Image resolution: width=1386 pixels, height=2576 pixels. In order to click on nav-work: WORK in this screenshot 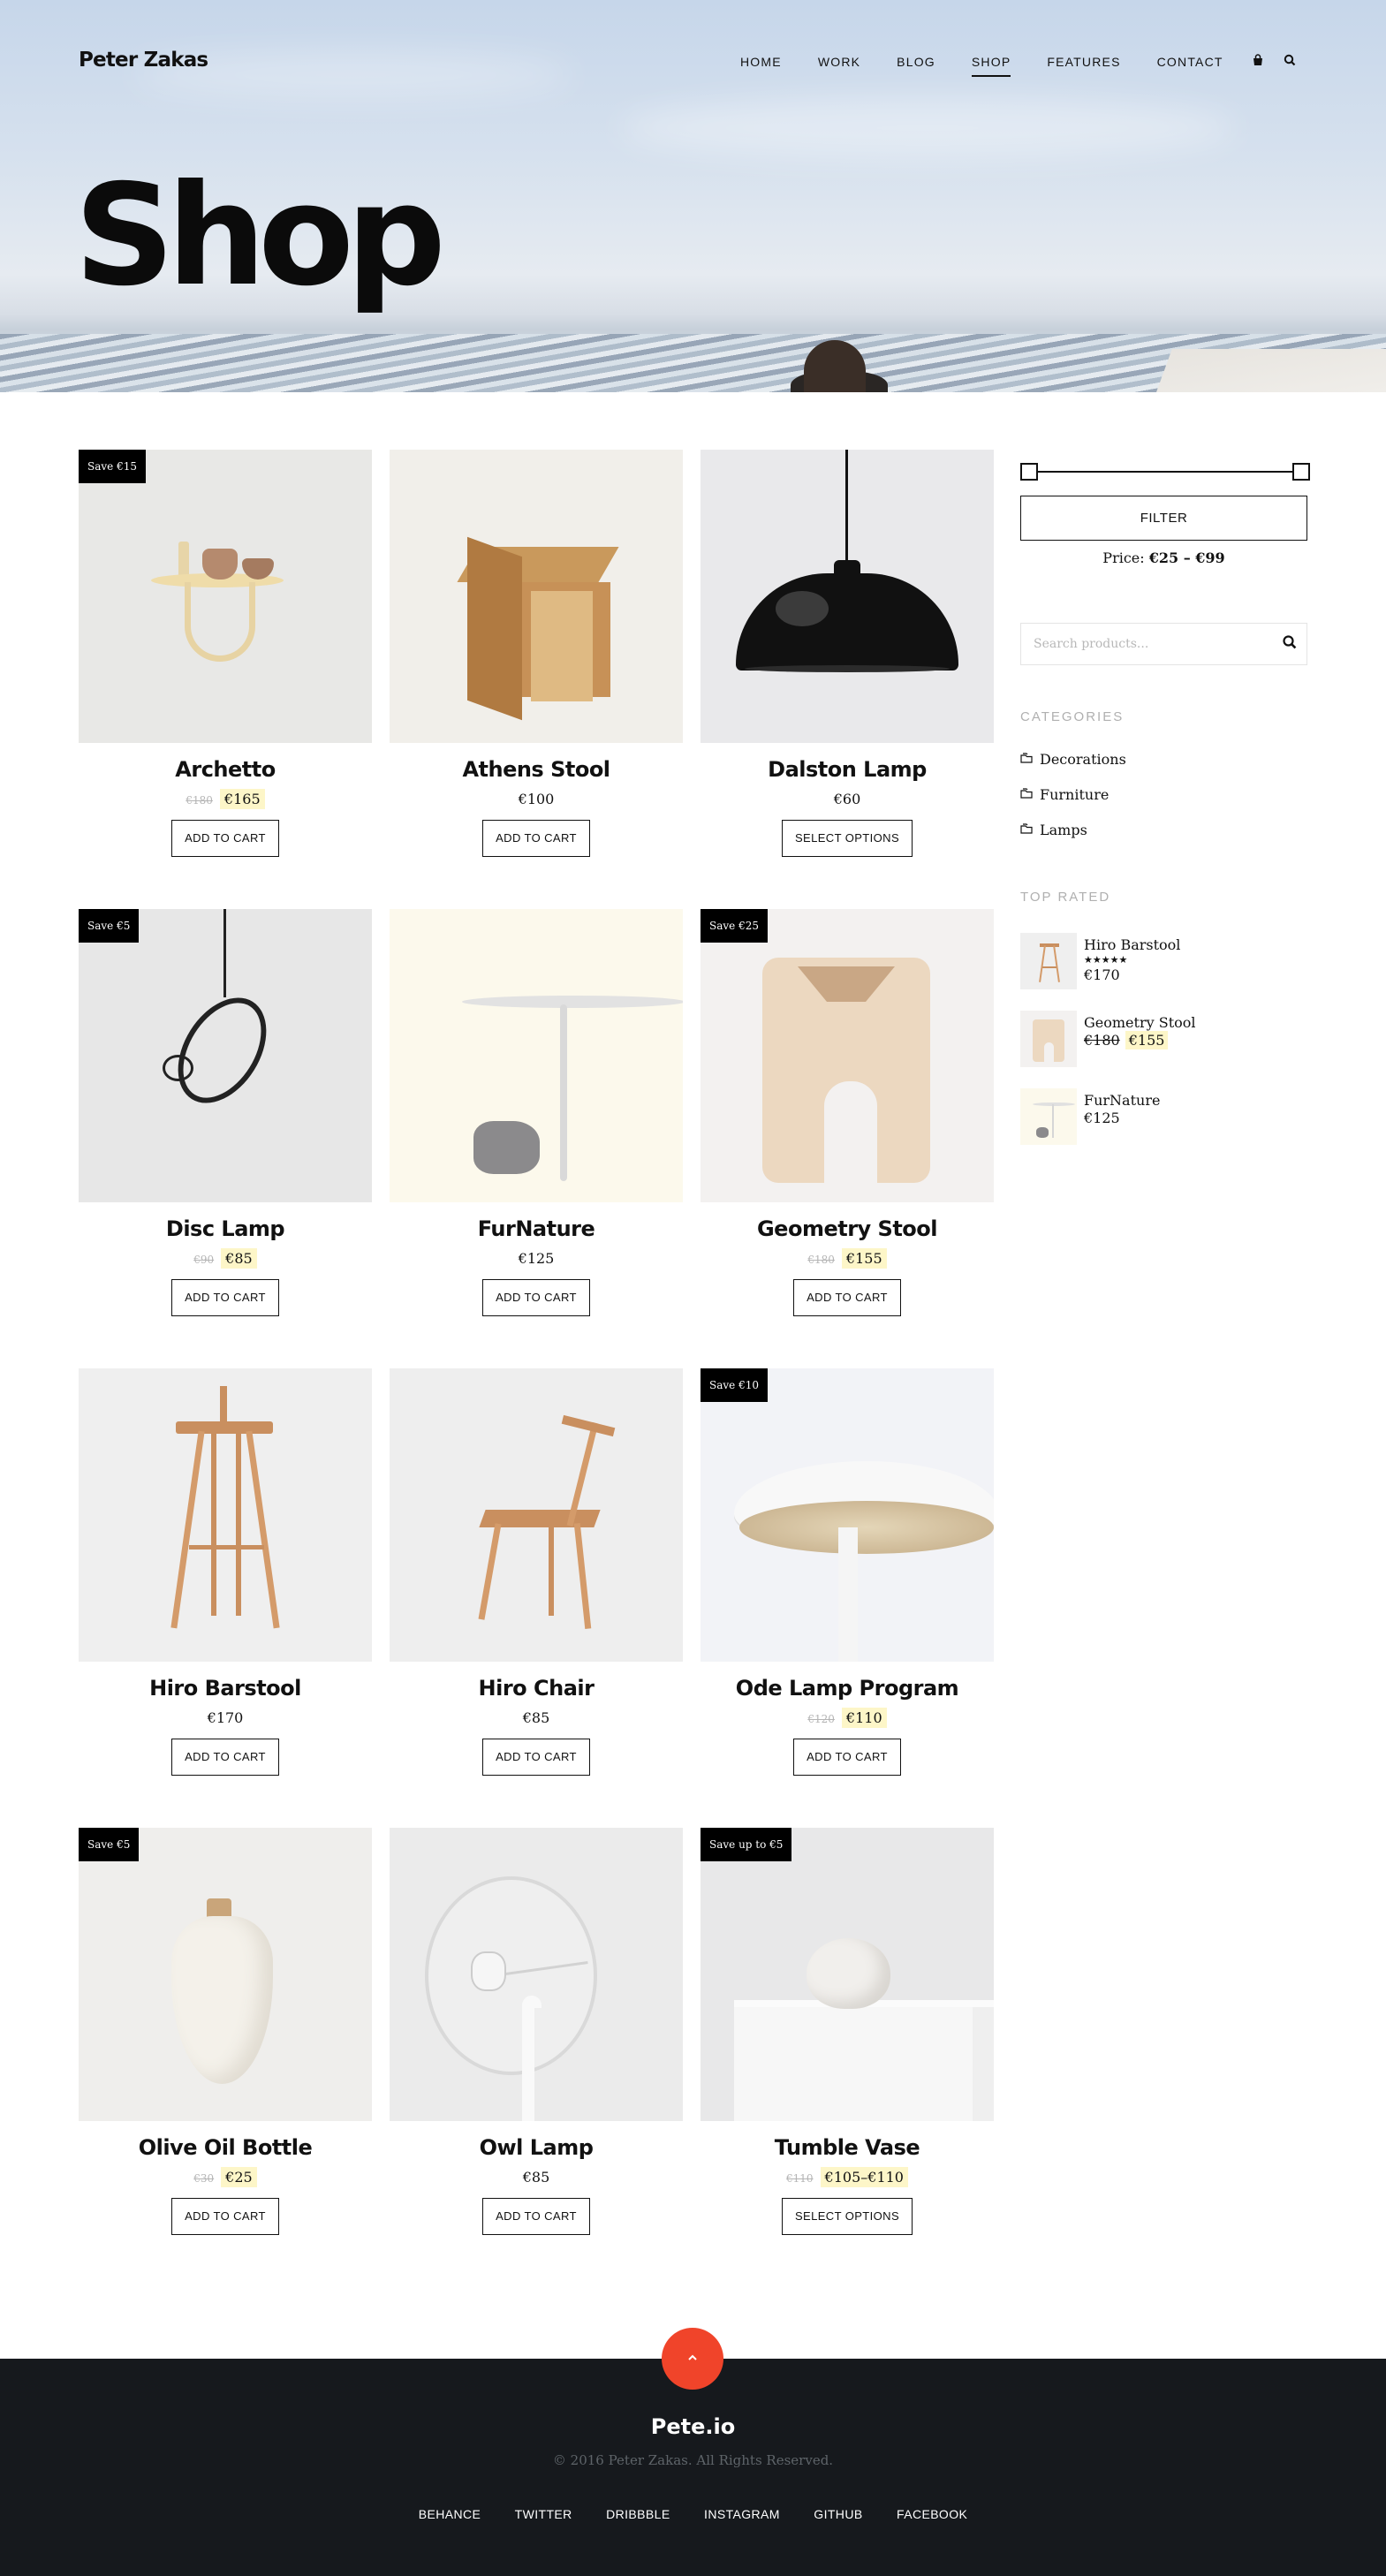, I will do `click(839, 62)`.